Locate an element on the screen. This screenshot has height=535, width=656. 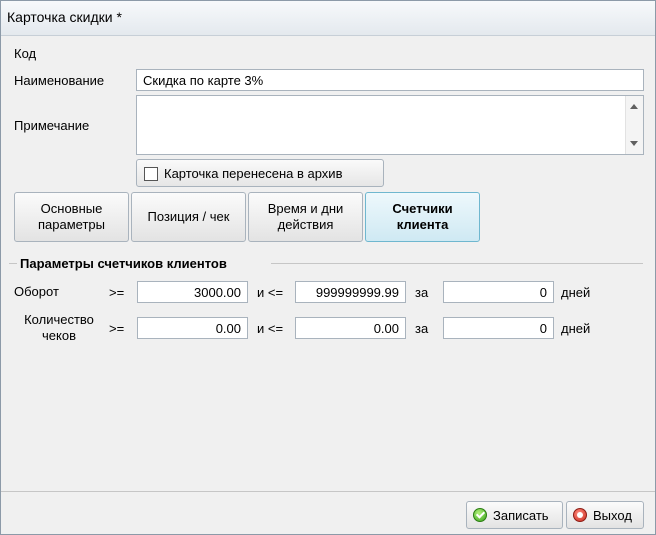
tab-time-days: Время и дни действия is located at coordinates (305, 217).